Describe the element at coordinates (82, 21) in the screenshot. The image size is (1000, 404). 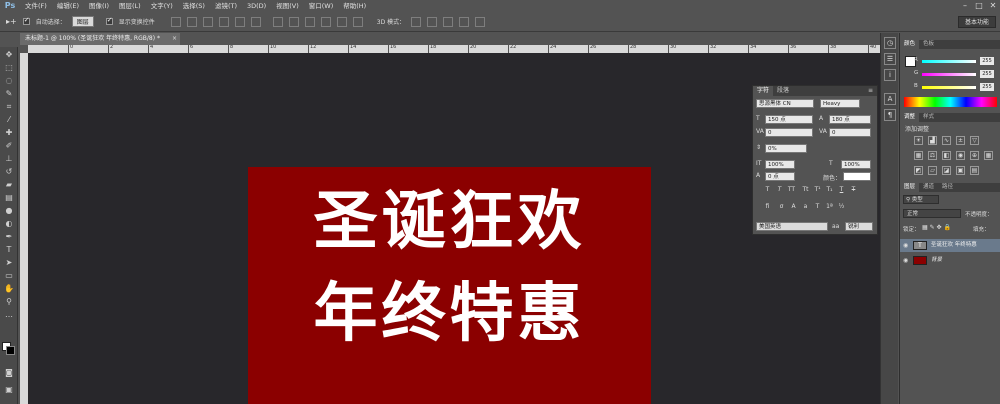
I see `auto-select-dropdown: 图层` at that location.